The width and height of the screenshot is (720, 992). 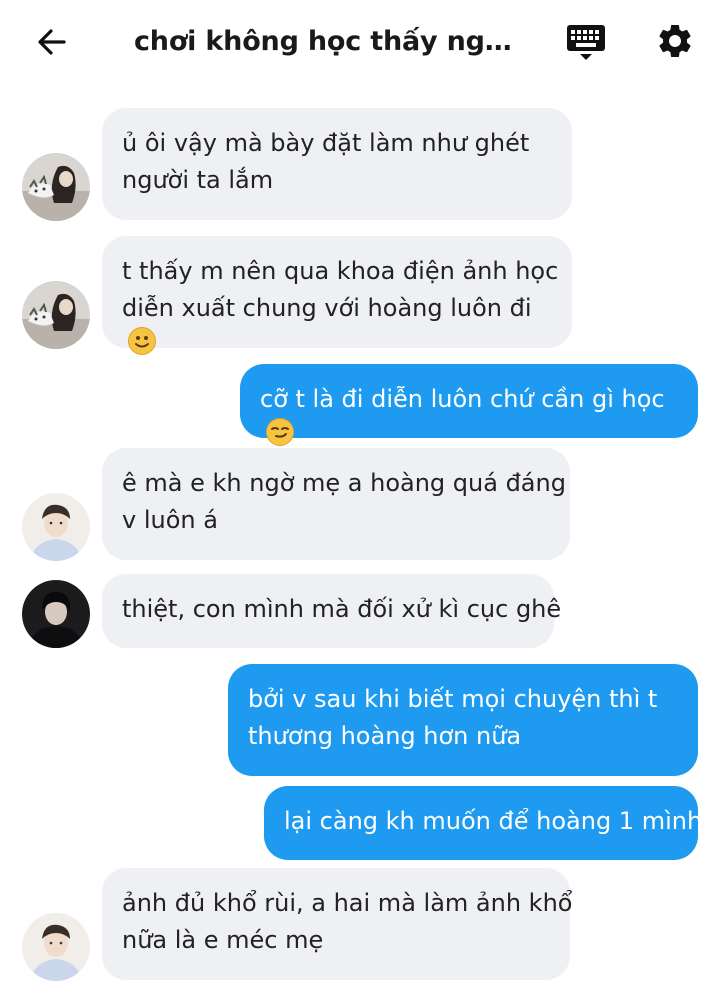 I want to click on chat-header: chơi không học thấy ngườ⋯, so click(x=360, y=44).